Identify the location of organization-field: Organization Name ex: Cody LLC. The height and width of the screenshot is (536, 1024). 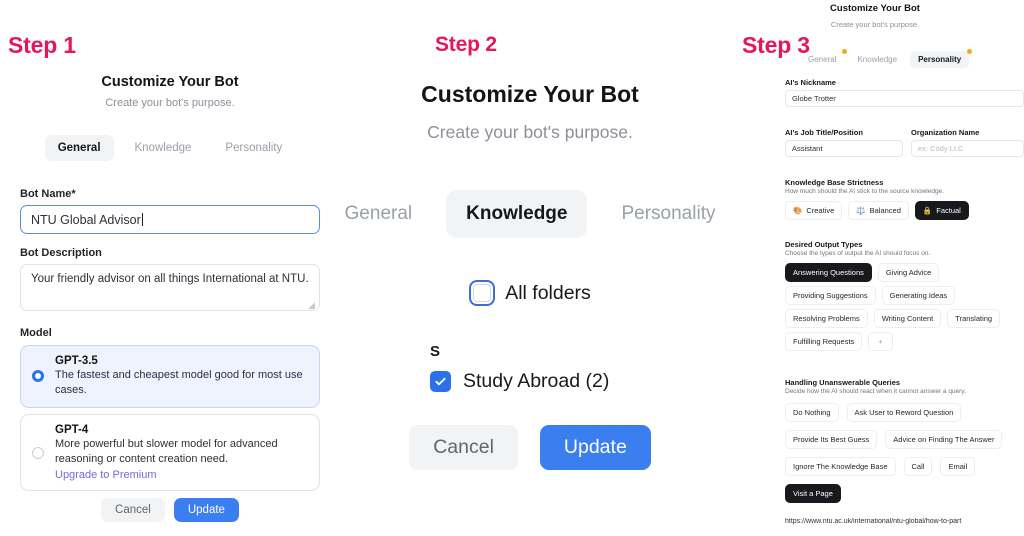
(967, 142).